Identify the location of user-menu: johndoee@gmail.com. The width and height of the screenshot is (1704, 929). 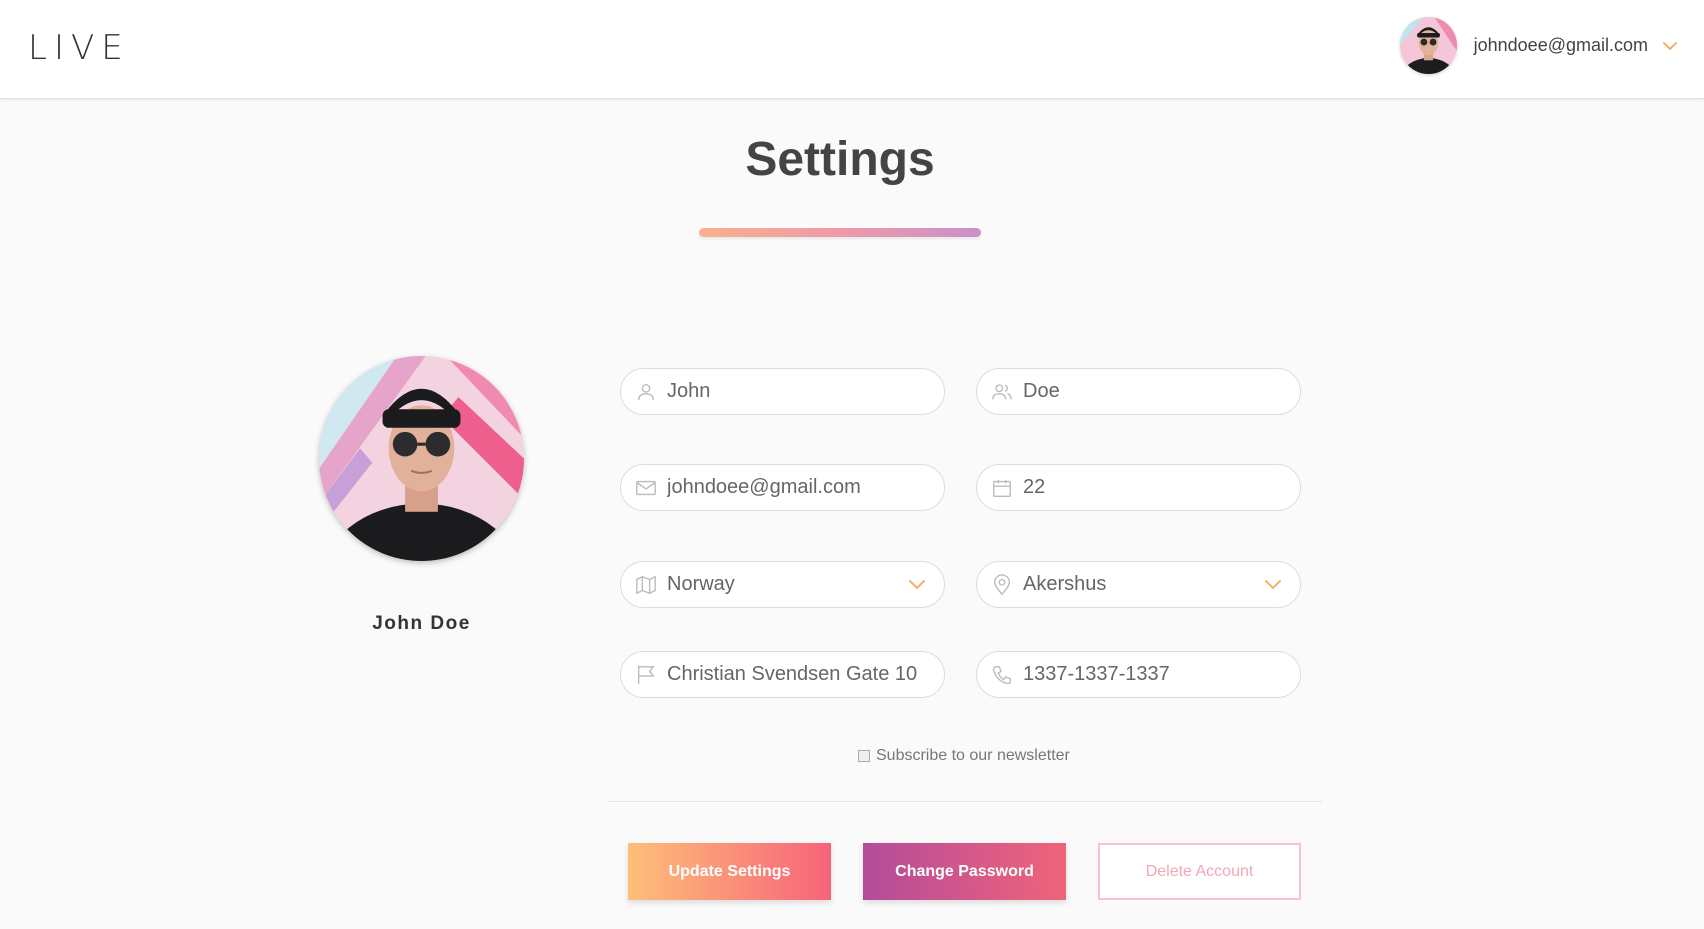
(1538, 45).